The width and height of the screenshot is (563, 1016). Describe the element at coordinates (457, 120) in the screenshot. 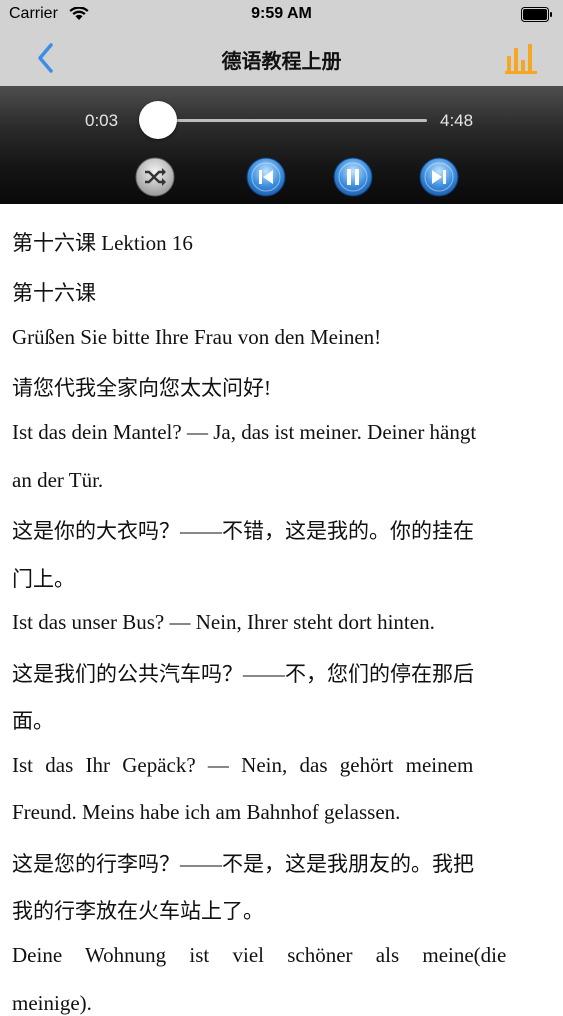

I see `total-time: 4:48` at that location.